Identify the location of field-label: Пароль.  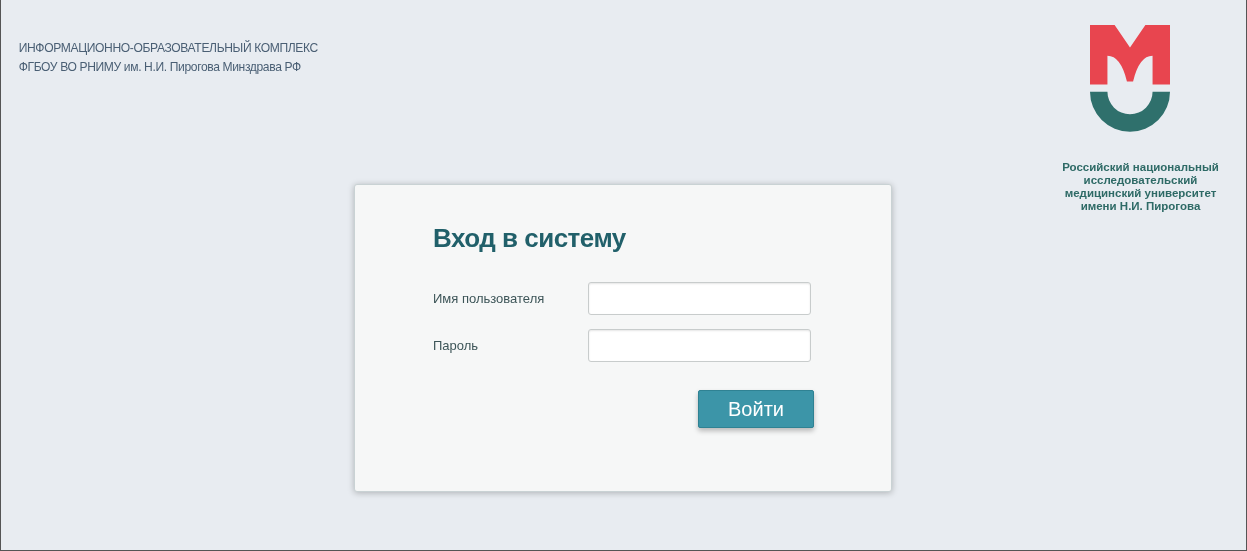
(456, 345).